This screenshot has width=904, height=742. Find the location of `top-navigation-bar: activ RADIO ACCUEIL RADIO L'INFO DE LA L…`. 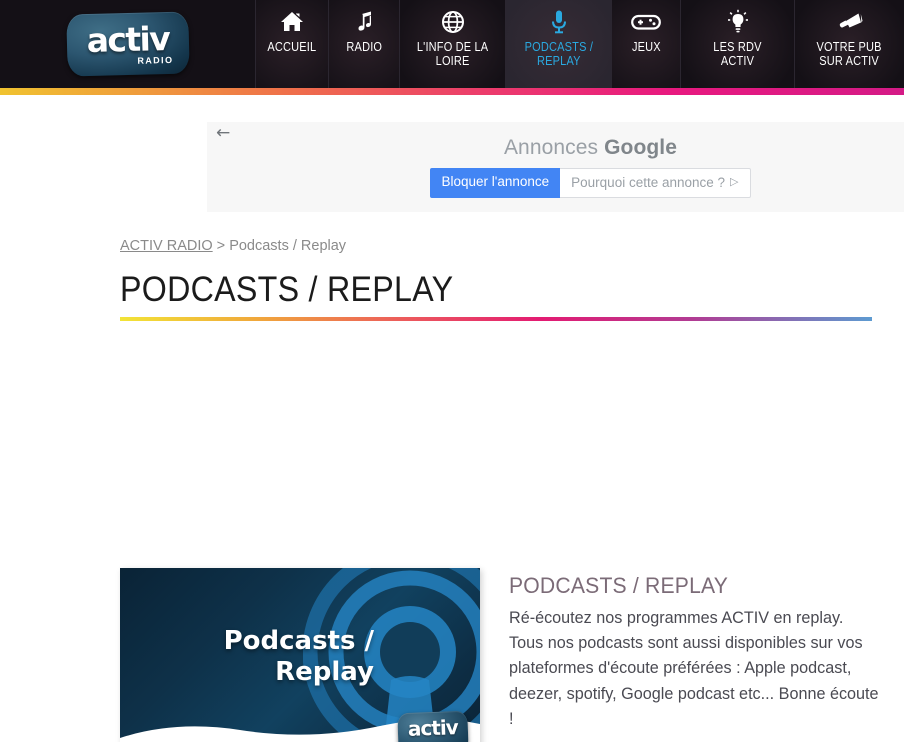

top-navigation-bar: activ RADIO ACCUEIL RADIO L'INFO DE LA L… is located at coordinates (452, 44).